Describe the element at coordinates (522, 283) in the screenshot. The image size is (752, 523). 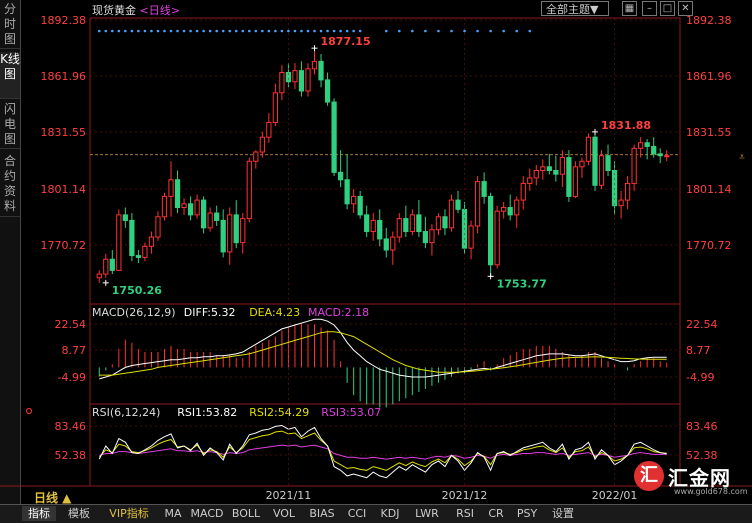
I see `price-annotation: 1753.77` at that location.